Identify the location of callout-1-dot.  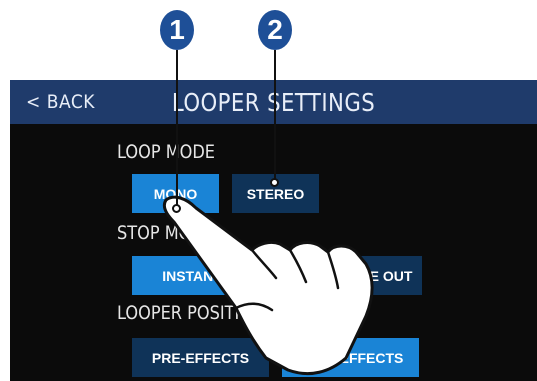
(176, 208).